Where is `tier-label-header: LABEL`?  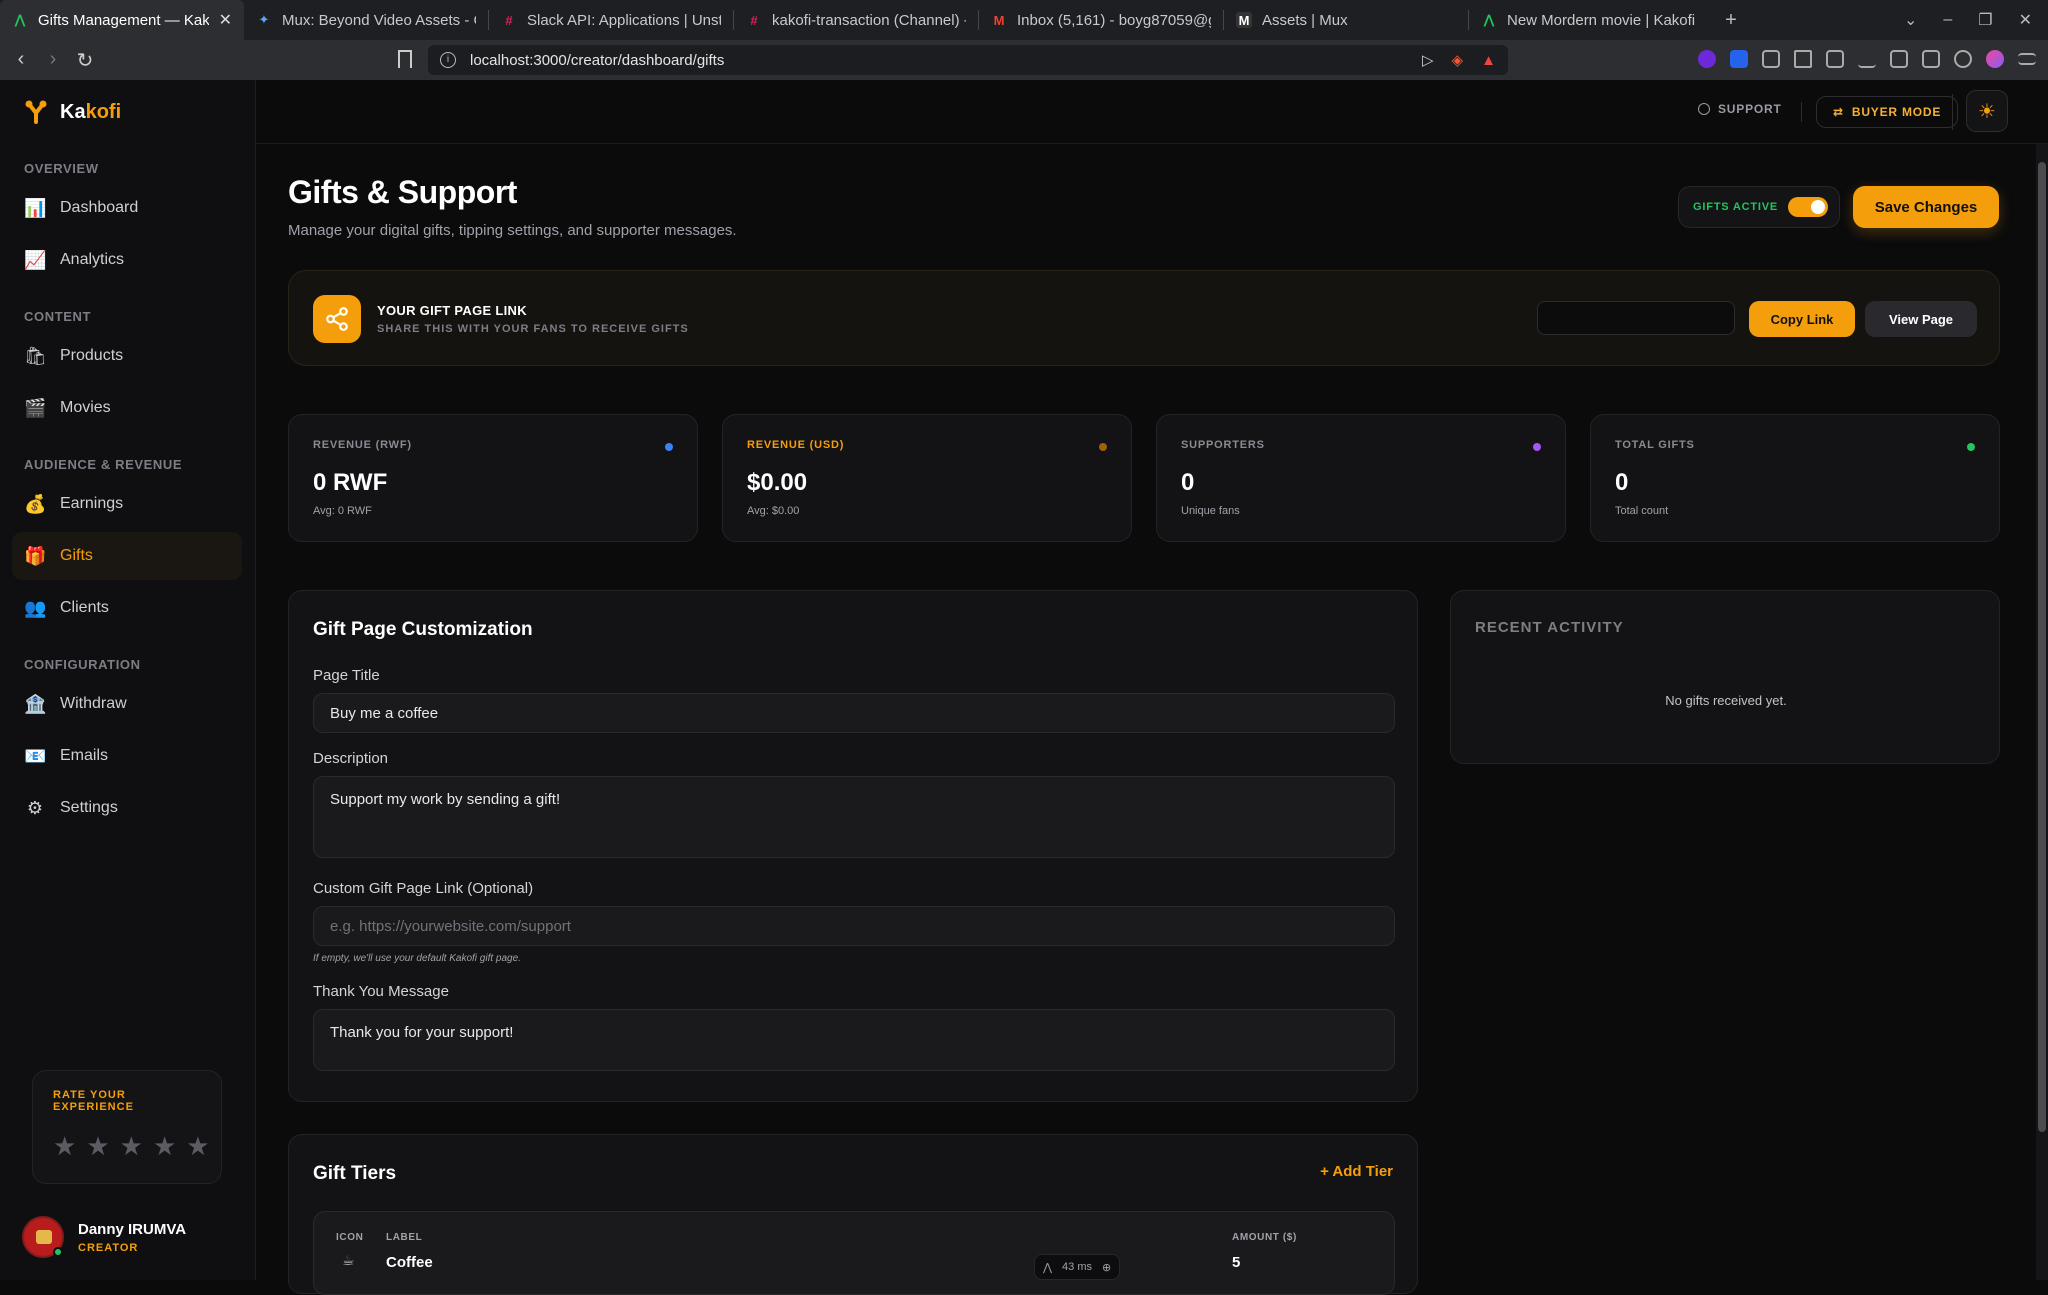
tier-label-header: LABEL is located at coordinates (404, 1237).